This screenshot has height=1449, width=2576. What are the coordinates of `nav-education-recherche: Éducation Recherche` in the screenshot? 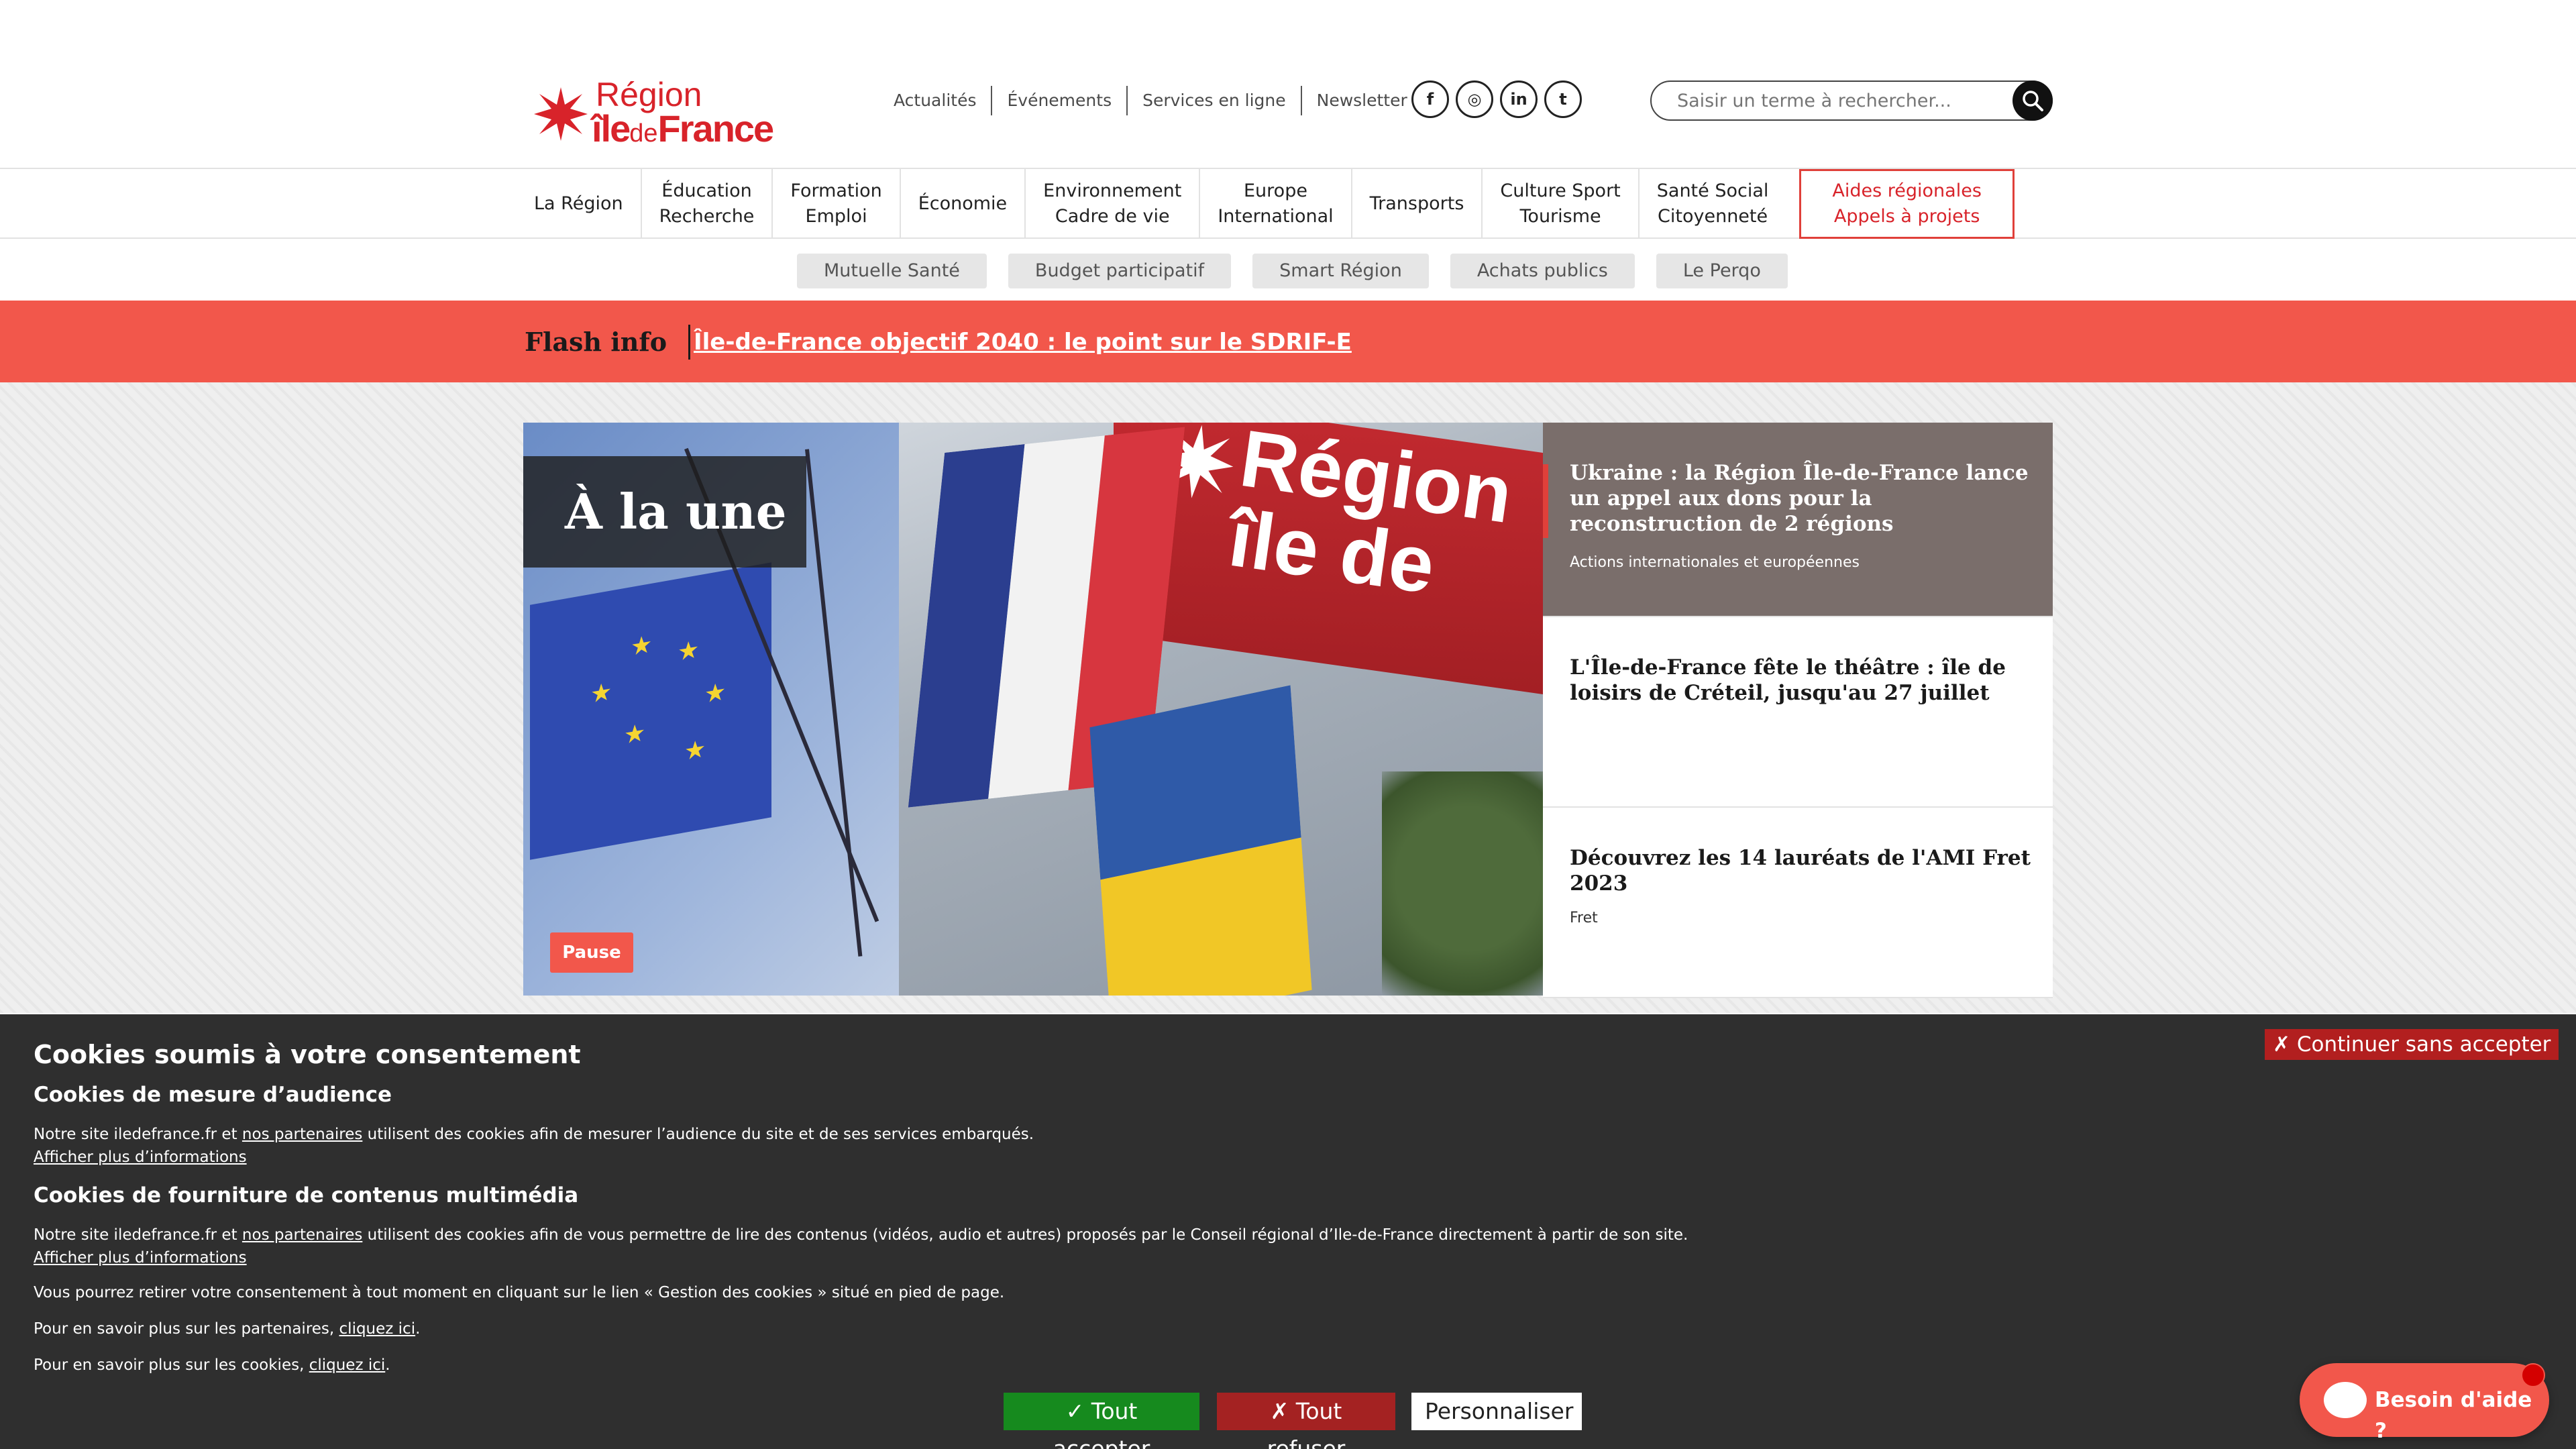 It's located at (706, 204).